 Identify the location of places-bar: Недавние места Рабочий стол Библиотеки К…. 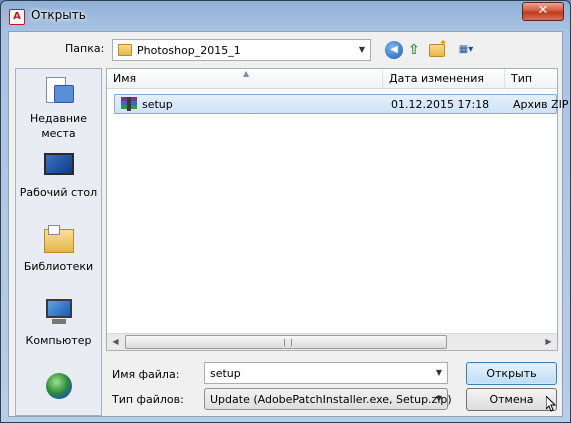
(58, 242).